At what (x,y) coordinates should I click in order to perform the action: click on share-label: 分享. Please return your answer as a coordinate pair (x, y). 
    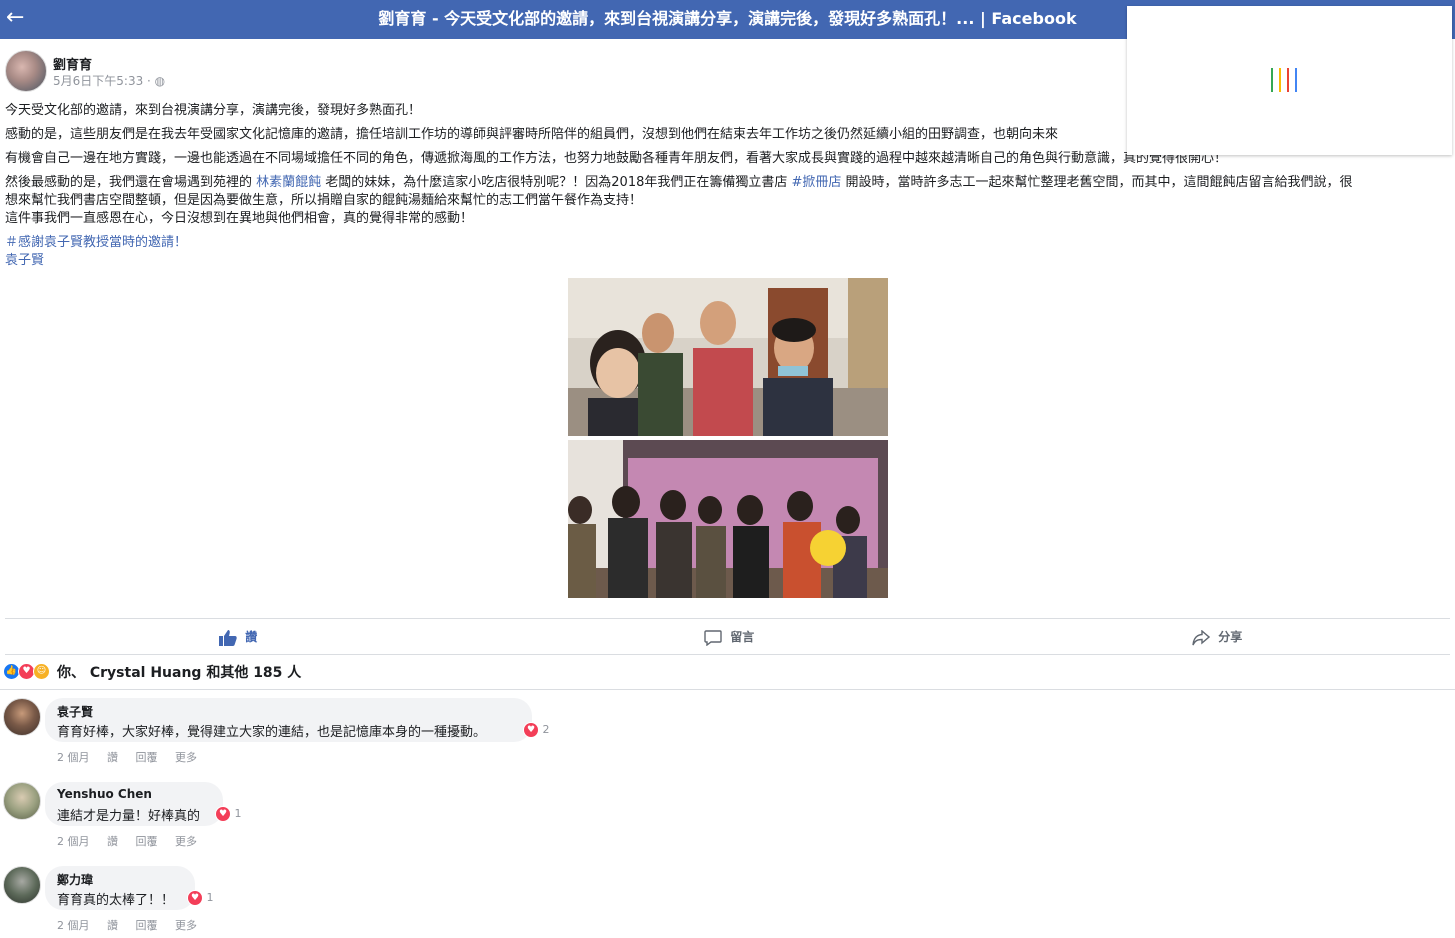
    Looking at the image, I should click on (1230, 637).